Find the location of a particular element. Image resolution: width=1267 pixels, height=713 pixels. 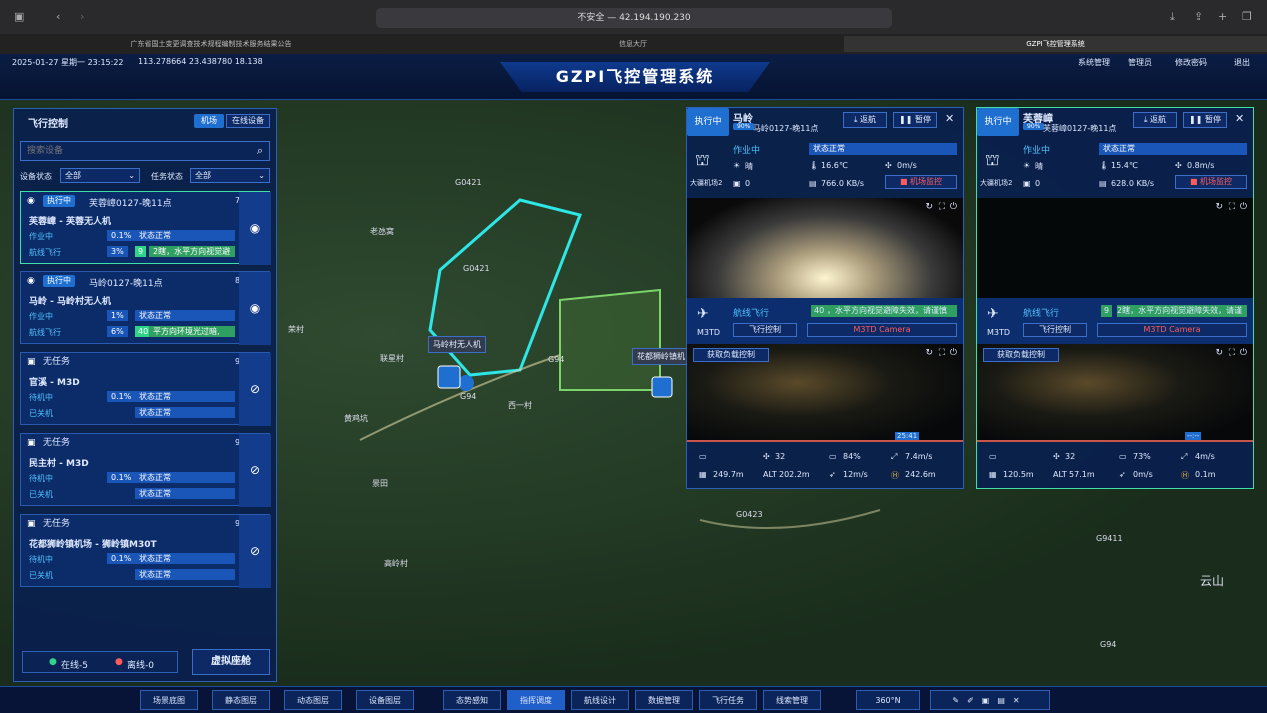

task-status-select: 全部 ⌄ is located at coordinates (230, 175).